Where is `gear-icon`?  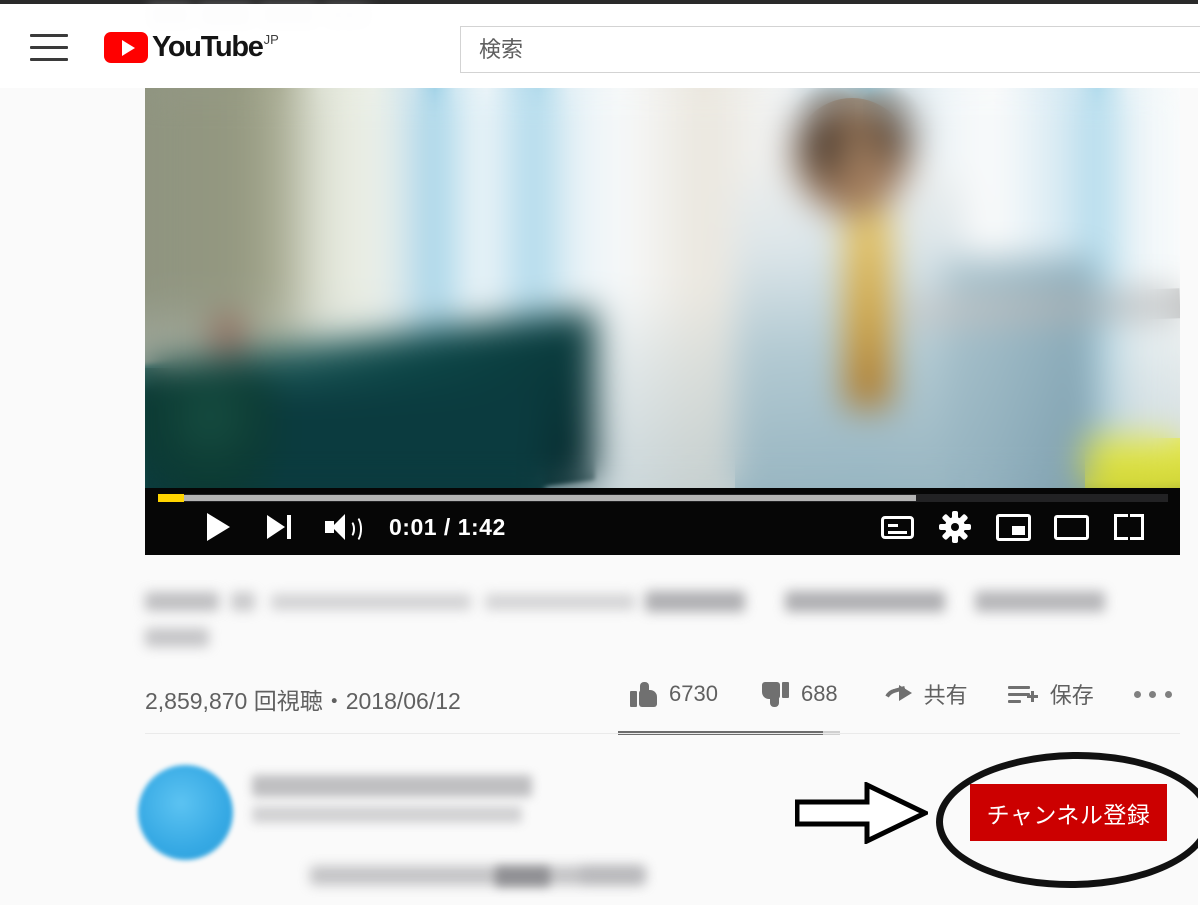
gear-icon is located at coordinates (955, 527).